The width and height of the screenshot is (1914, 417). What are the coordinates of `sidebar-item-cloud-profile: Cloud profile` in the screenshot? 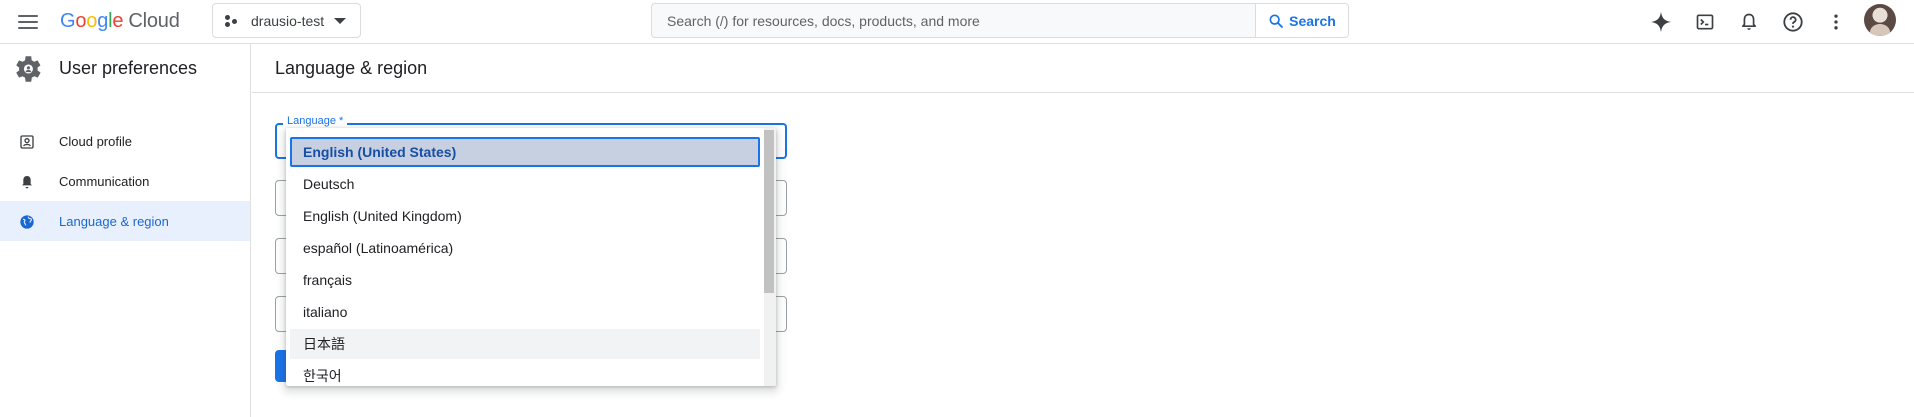 It's located at (125, 141).